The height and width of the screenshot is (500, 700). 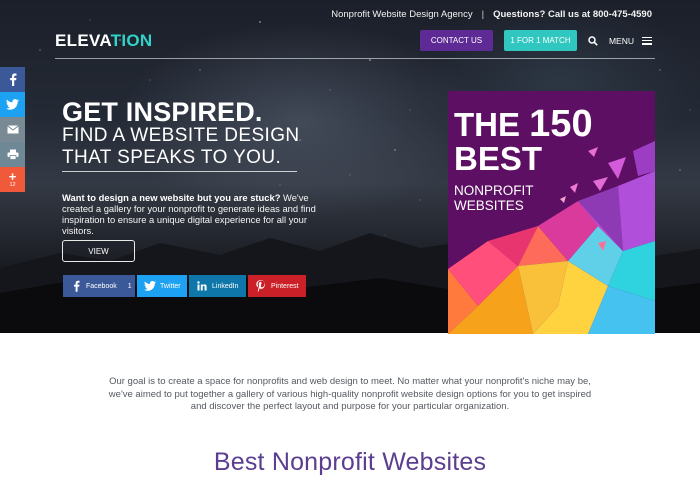 I want to click on menu-toggle: MENU, so click(x=630, y=41).